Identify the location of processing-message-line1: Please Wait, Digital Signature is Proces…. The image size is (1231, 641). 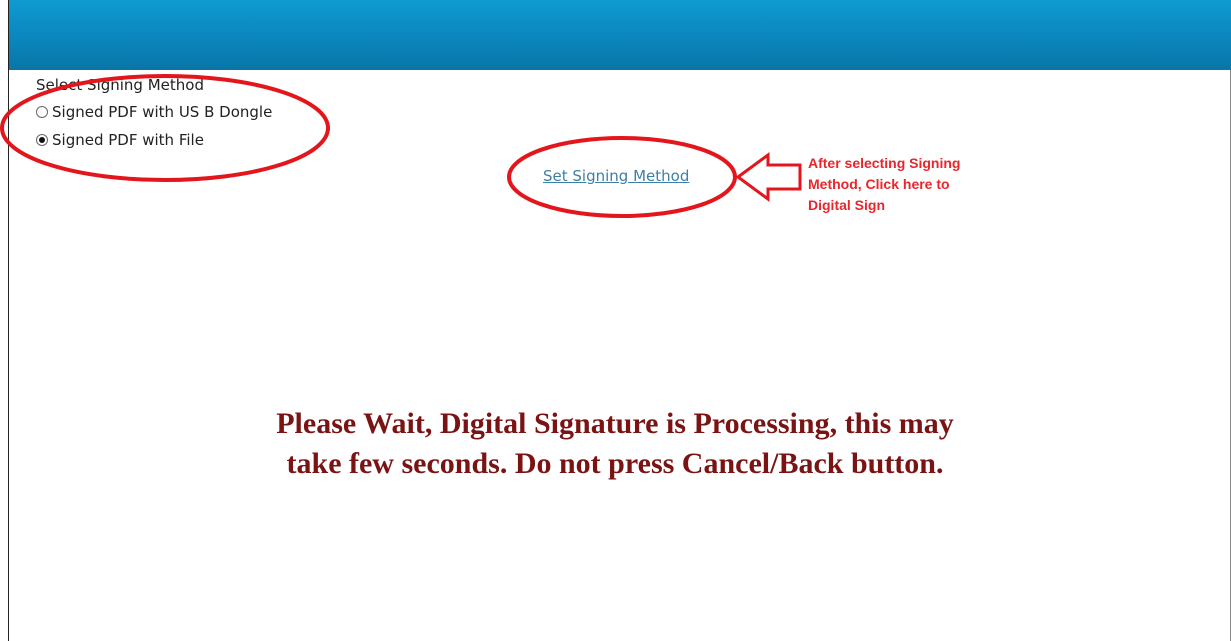
(615, 423).